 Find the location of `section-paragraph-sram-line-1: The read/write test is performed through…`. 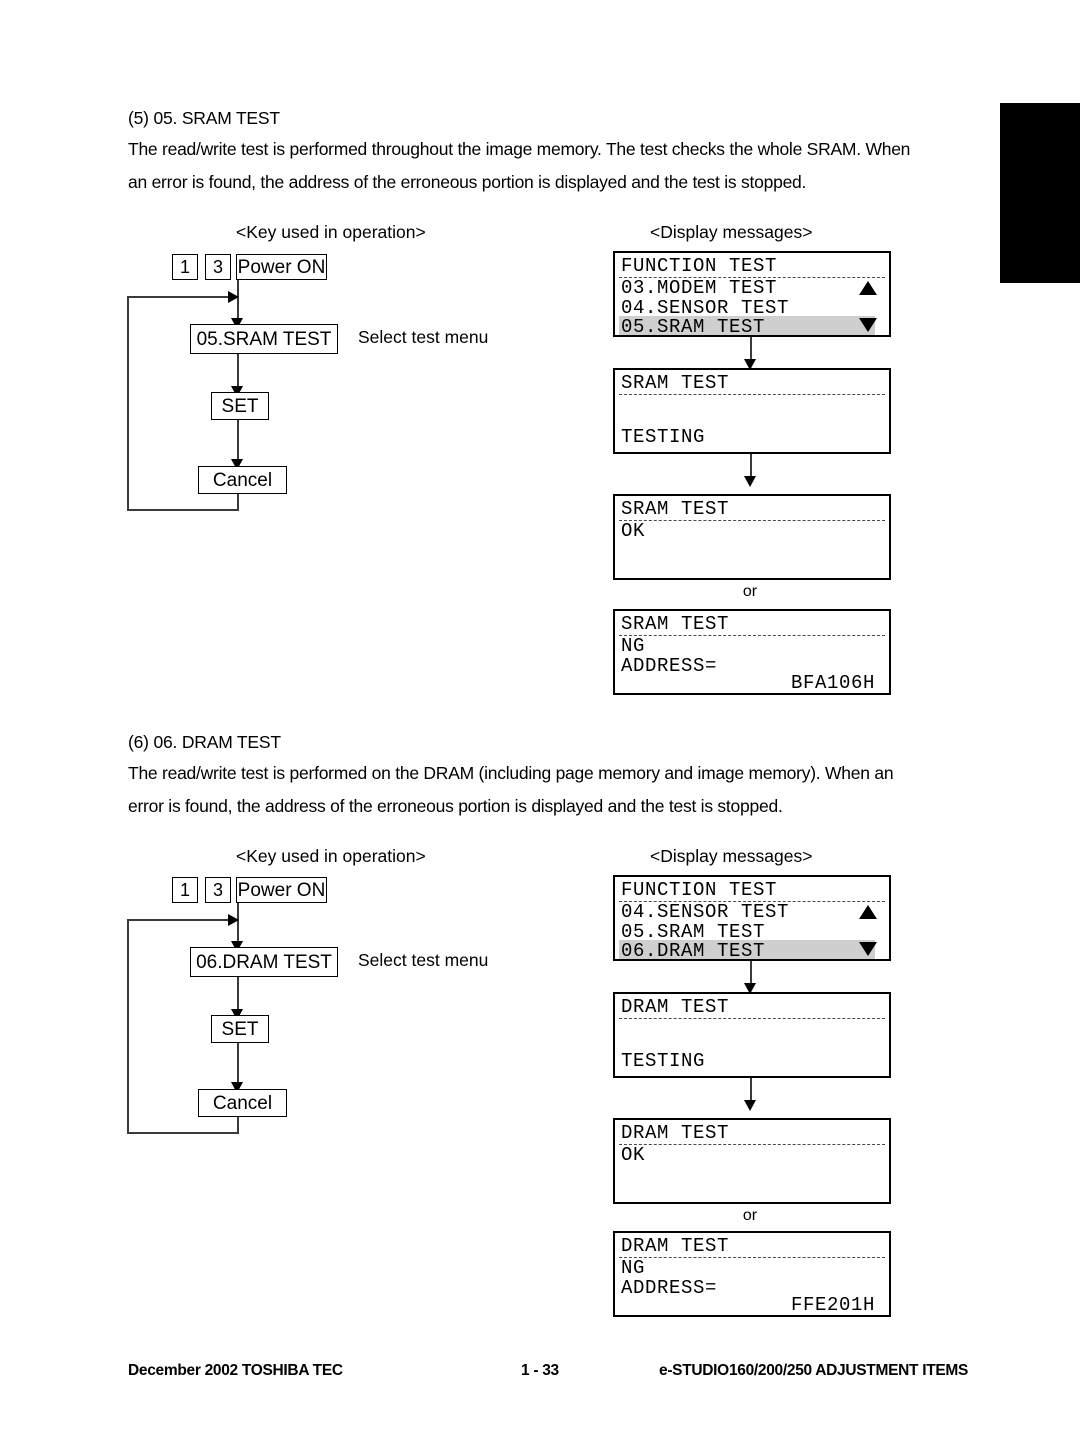

section-paragraph-sram-line-1: The read/write test is performed through… is located at coordinates (519, 149).